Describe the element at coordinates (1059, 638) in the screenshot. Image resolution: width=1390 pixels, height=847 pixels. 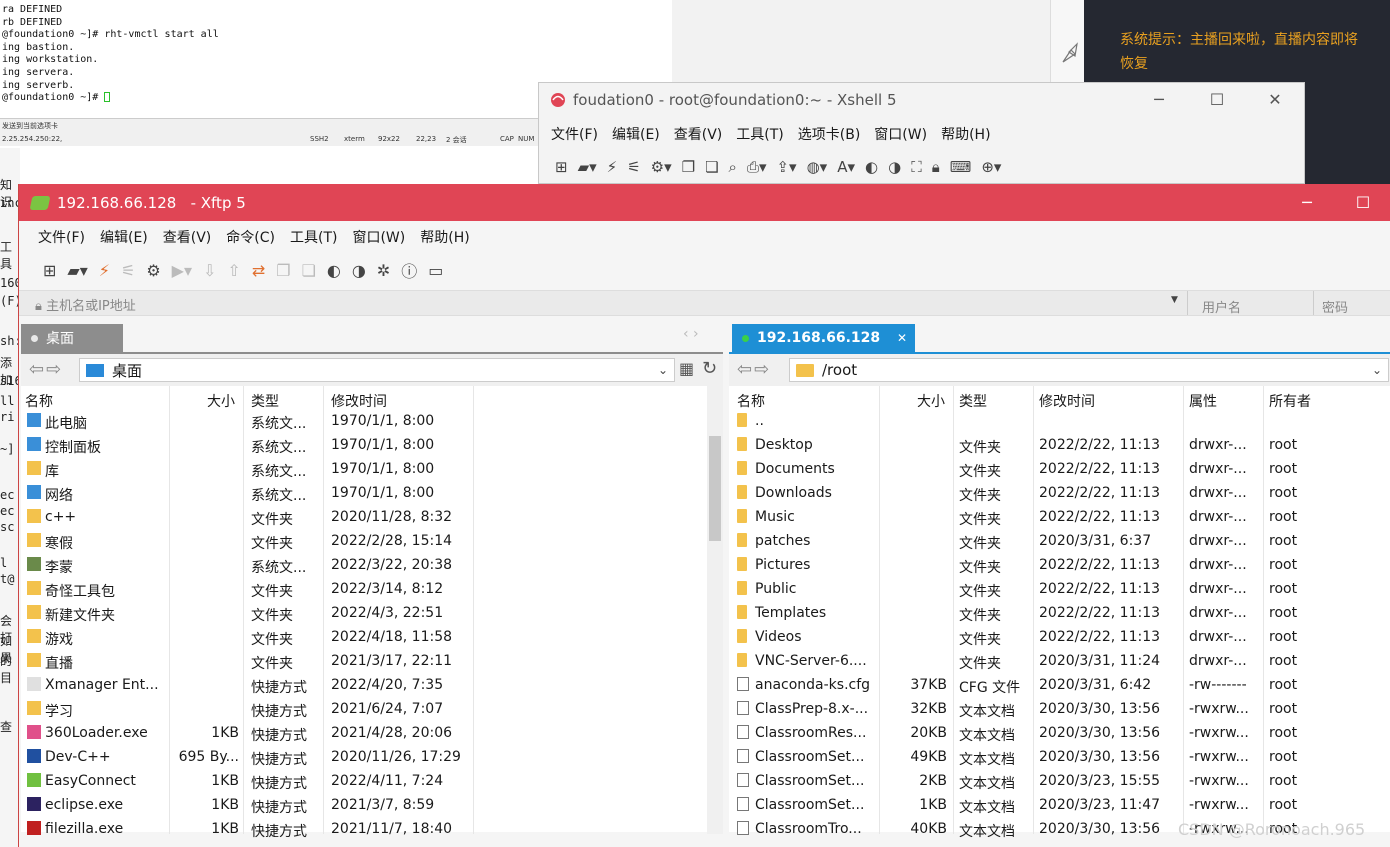
I see `table-row: Videos 文件夹 2022/2/22, 11:13 drwxr-... root` at that location.